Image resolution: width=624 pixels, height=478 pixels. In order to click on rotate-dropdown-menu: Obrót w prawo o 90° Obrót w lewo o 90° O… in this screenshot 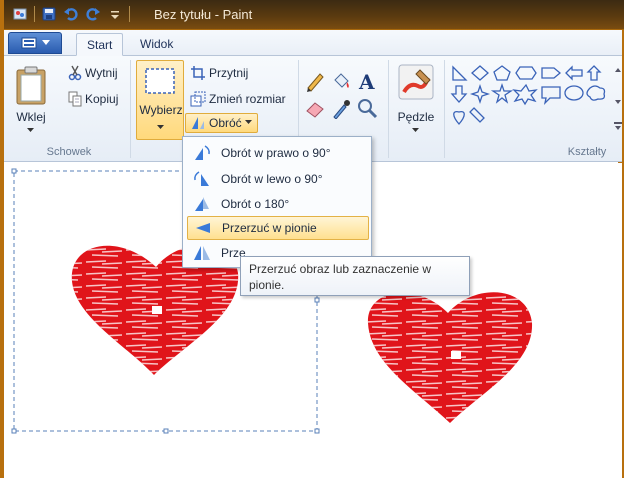, I will do `click(277, 202)`.